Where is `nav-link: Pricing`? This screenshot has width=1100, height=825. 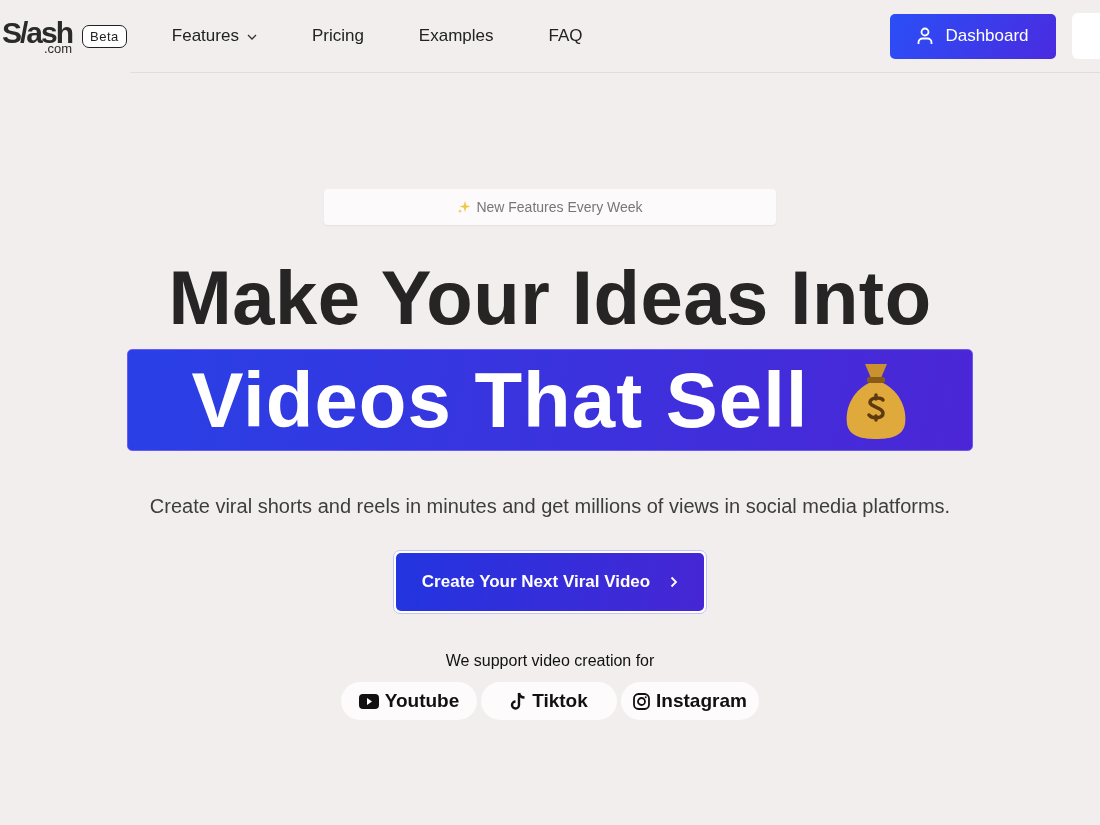
nav-link: Pricing is located at coordinates (337, 36).